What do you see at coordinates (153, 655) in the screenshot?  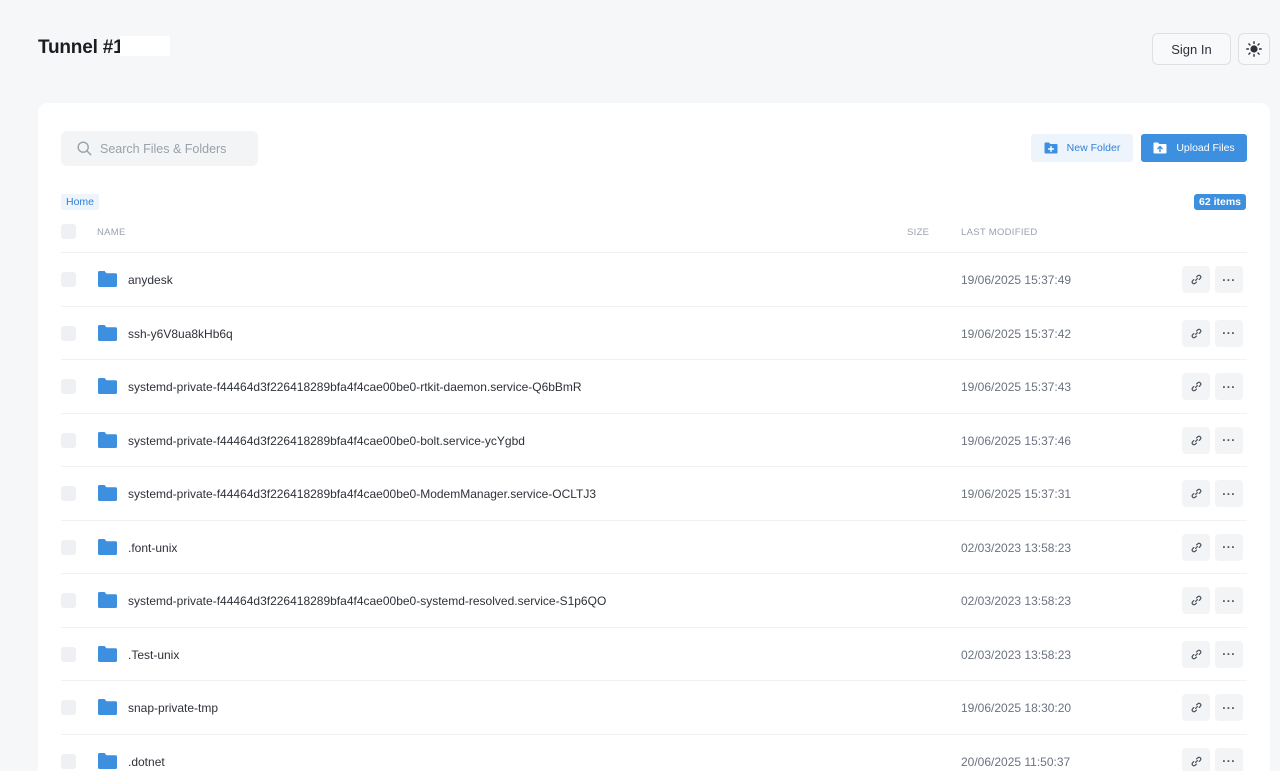 I see `file-name: .Test-unix` at bounding box center [153, 655].